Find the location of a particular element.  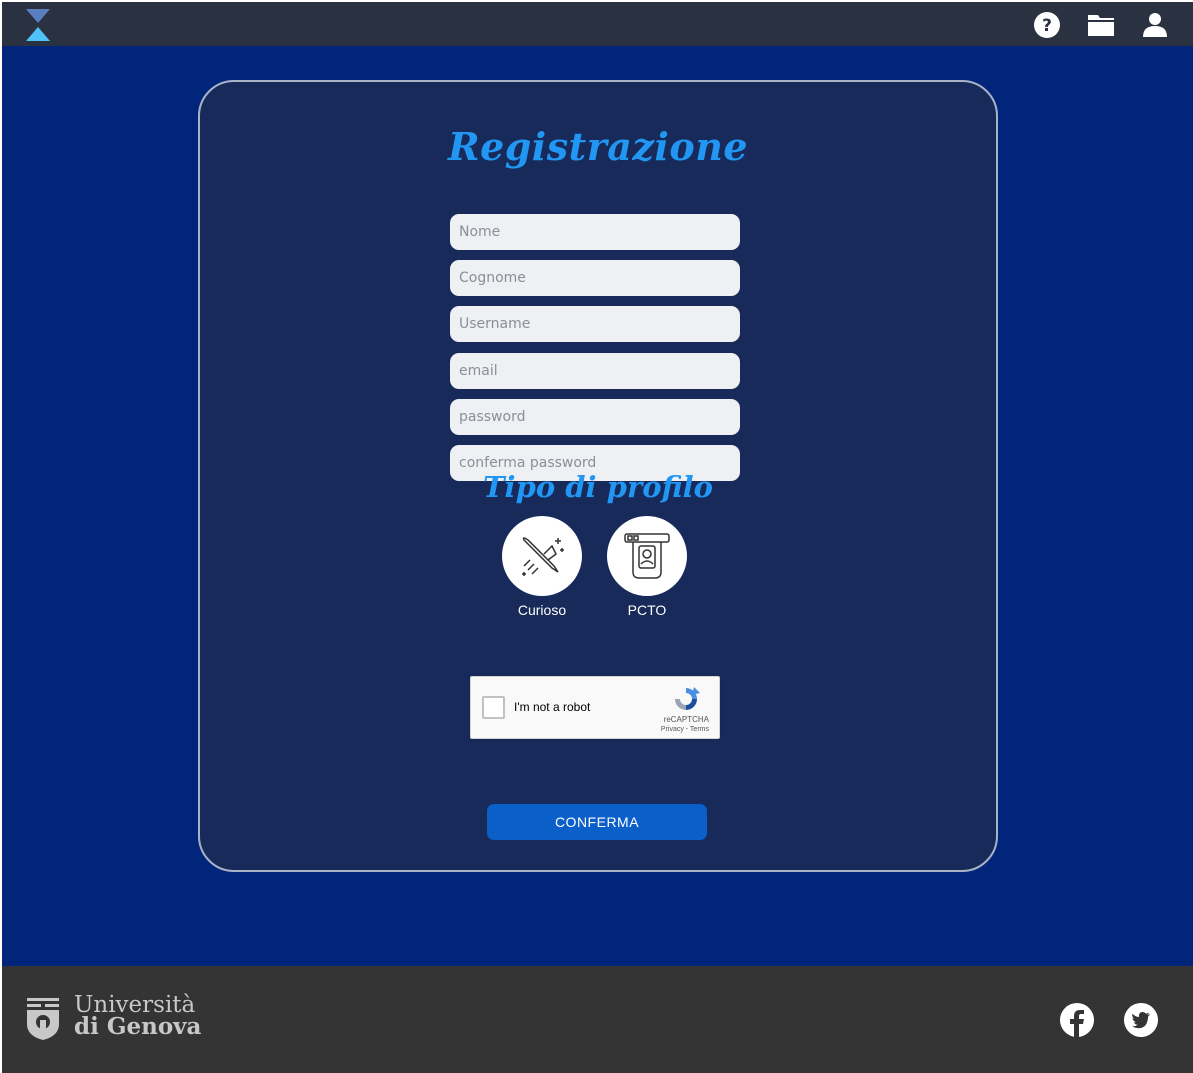

rocket-icon is located at coordinates (543, 556).